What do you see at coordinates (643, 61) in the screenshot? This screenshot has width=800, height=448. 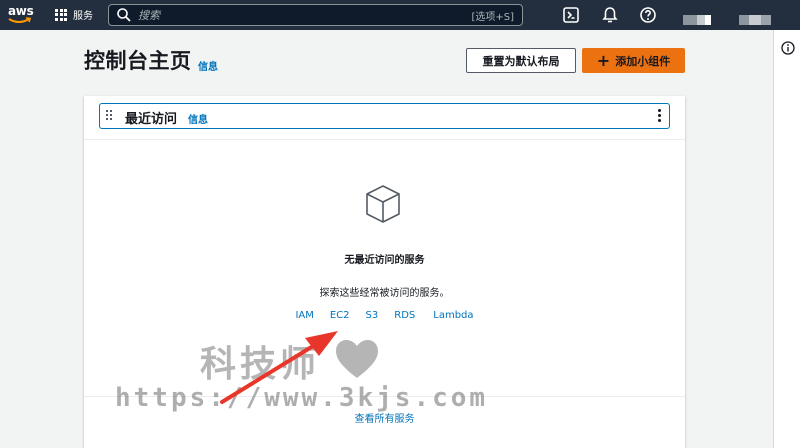 I see `add-widget-label: 添加小组件` at bounding box center [643, 61].